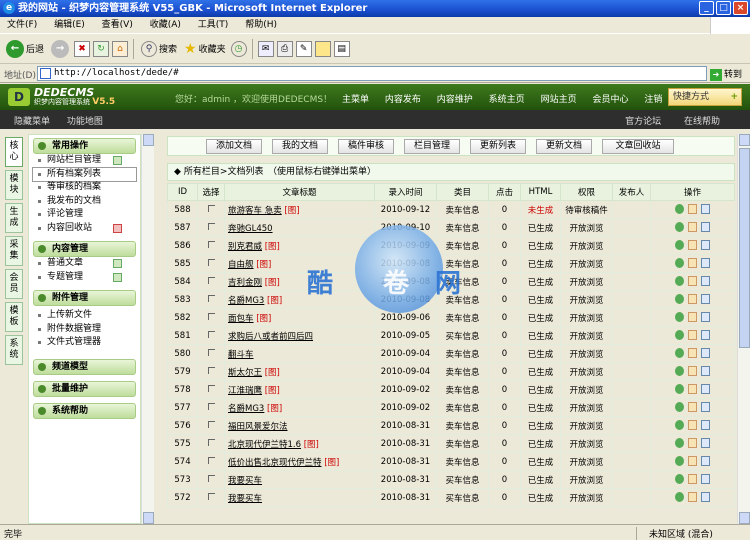 The image size is (750, 540). Describe the element at coordinates (245, 373) in the screenshot. I see `row-title-link: 斯太尔王` at that location.